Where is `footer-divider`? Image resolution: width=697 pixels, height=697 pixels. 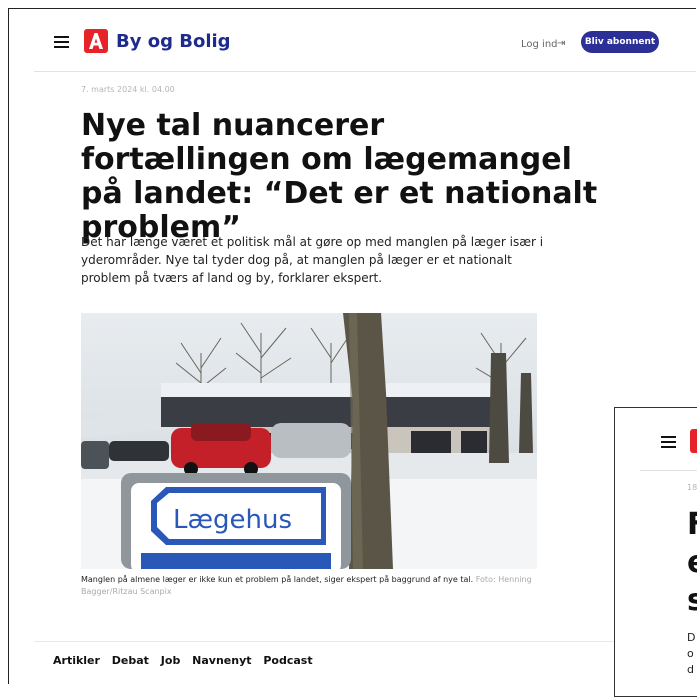
footer-divider is located at coordinates (365, 641).